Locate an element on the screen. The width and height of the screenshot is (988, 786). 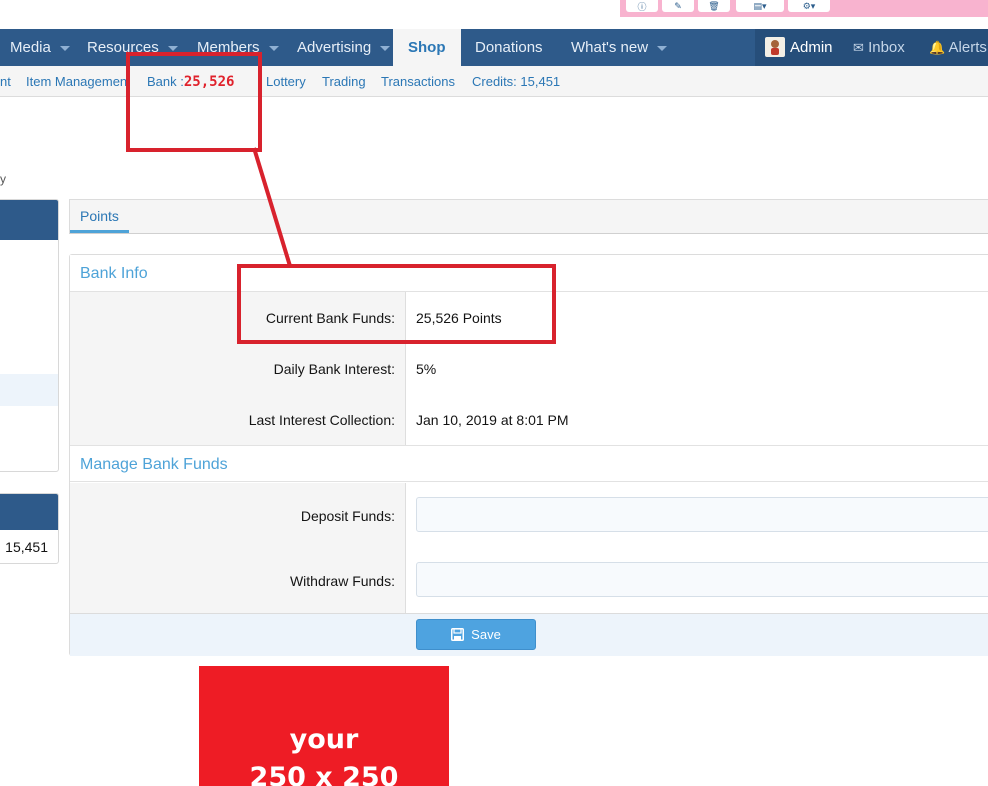
ad-banner: your 250 x 250 is located at coordinates (324, 726).